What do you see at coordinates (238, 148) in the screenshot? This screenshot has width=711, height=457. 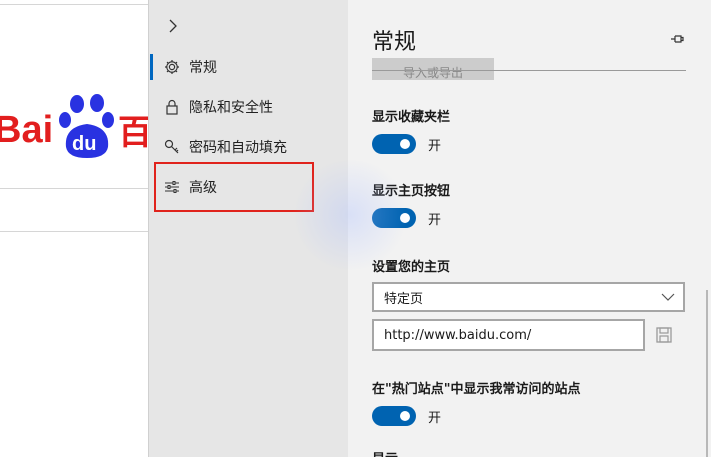 I see `nav-item-label: 密码和自动填充` at bounding box center [238, 148].